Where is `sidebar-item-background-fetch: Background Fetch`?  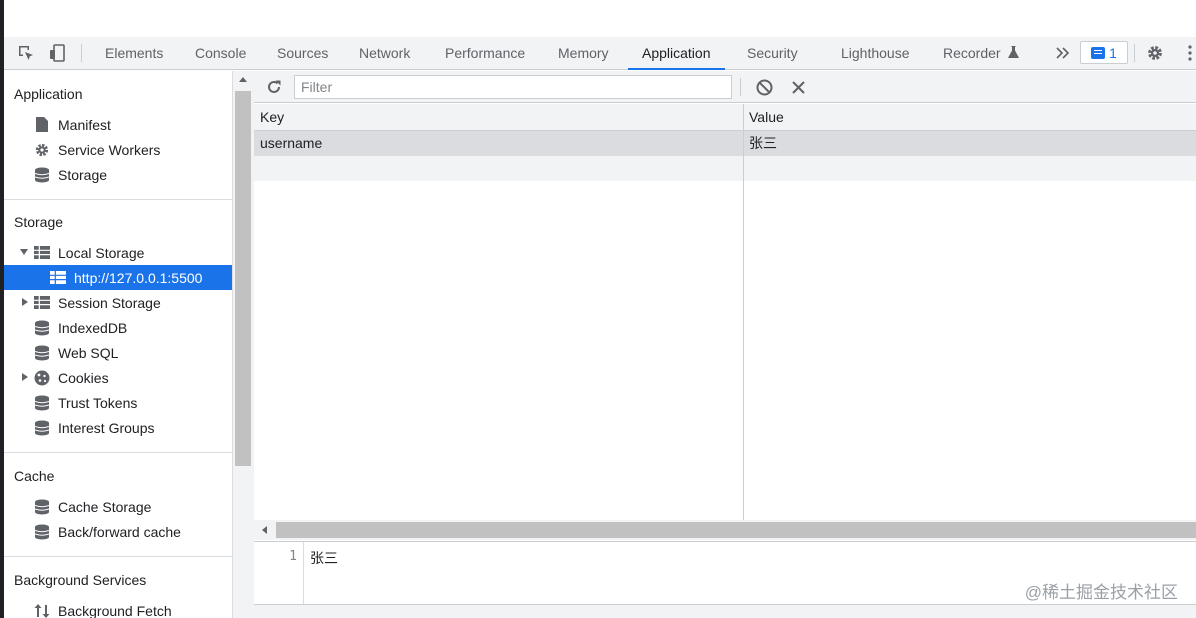 sidebar-item-background-fetch: Background Fetch is located at coordinates (103, 608).